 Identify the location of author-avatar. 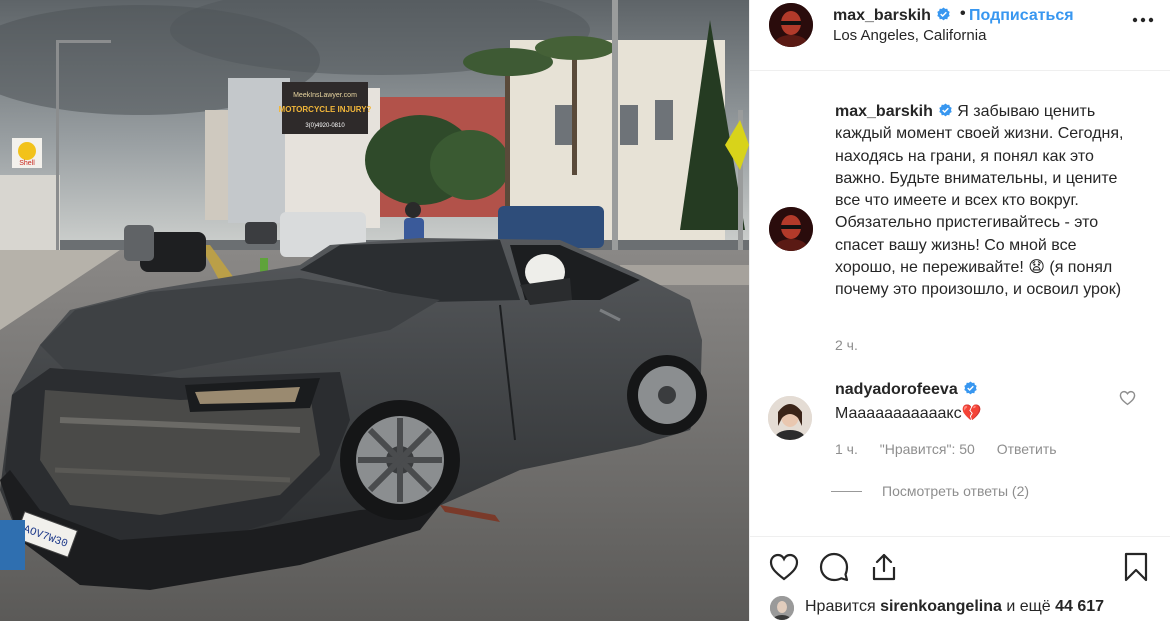
(791, 25).